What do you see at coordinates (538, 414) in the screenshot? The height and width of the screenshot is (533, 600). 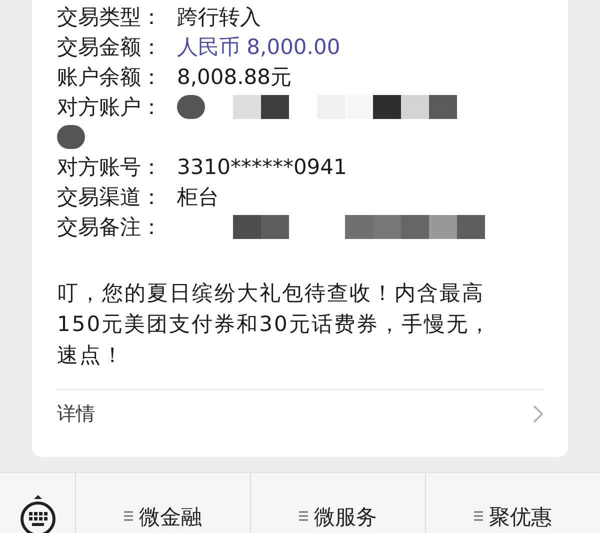 I see `chevron-right-icon` at bounding box center [538, 414].